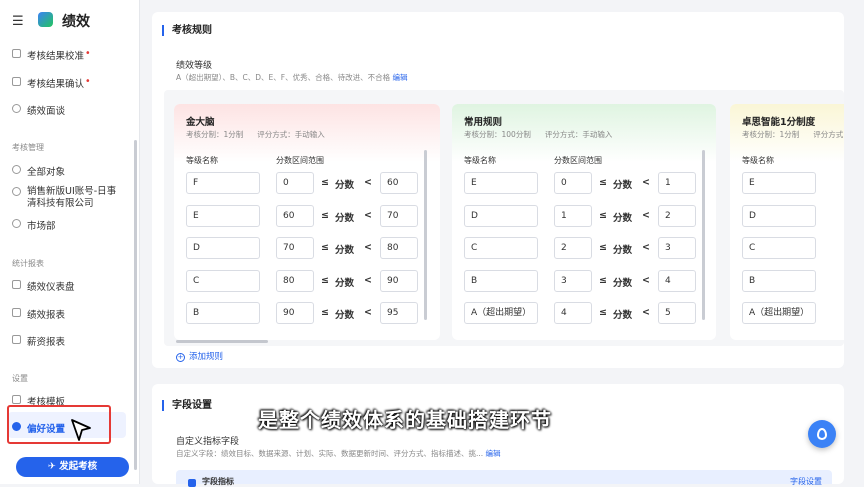  What do you see at coordinates (573, 215) in the screenshot?
I see `score-min-input: 1` at bounding box center [573, 215].